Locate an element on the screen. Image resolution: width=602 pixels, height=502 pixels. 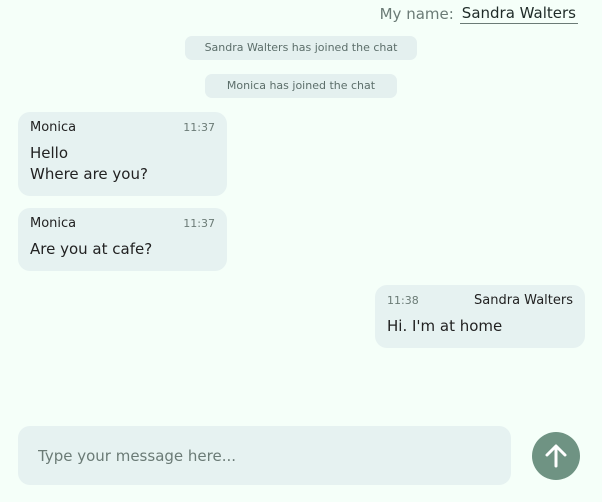
header: My name: Sandra Walters is located at coordinates (479, 14).